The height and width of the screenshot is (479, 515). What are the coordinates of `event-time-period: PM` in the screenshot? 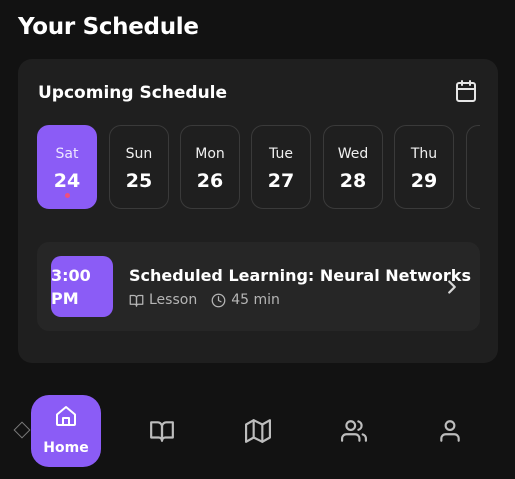 It's located at (65, 298).